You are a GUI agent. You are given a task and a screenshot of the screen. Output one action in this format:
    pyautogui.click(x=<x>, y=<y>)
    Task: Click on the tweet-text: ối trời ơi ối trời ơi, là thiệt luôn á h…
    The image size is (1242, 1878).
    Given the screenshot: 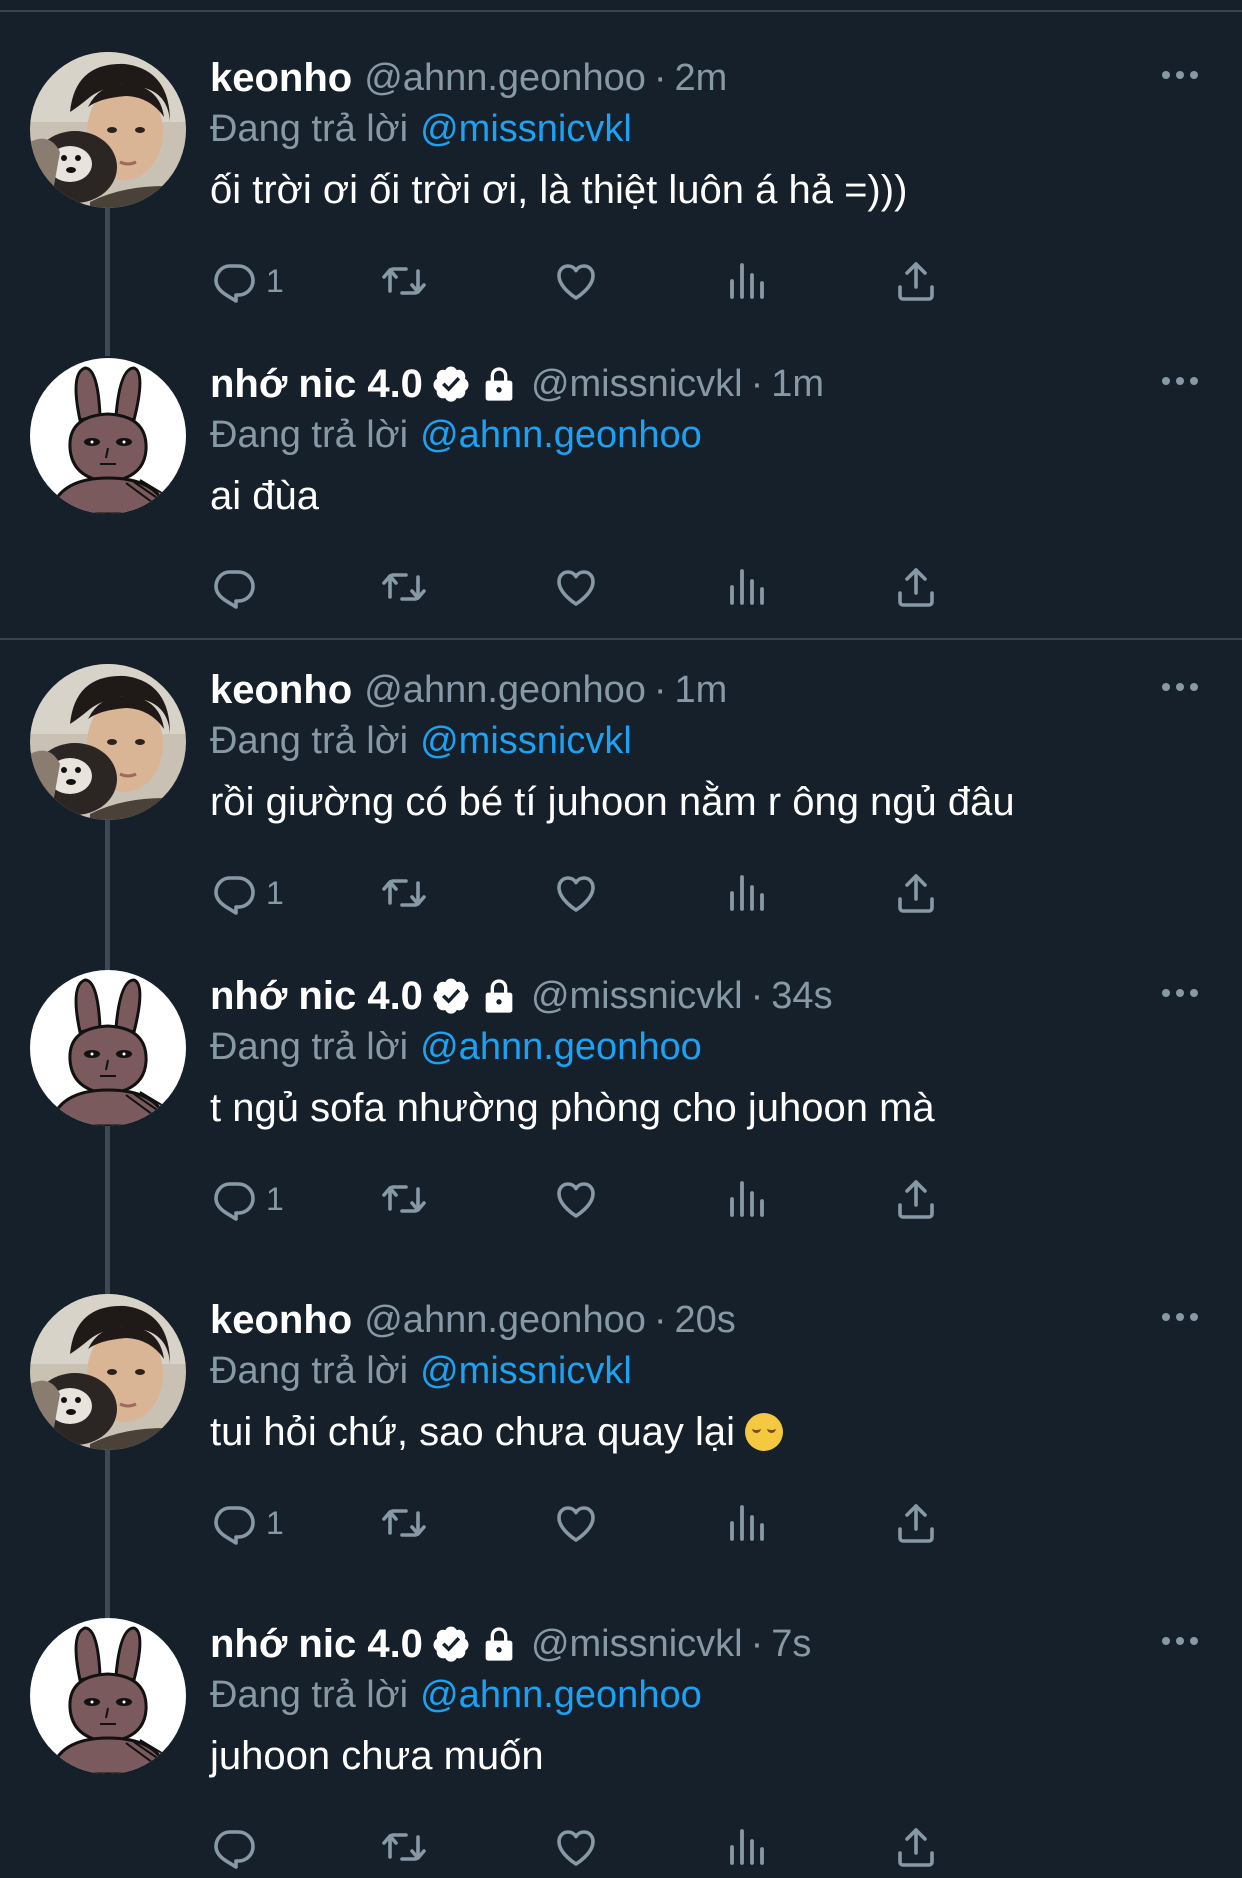 What is the action you would take?
    pyautogui.click(x=558, y=190)
    